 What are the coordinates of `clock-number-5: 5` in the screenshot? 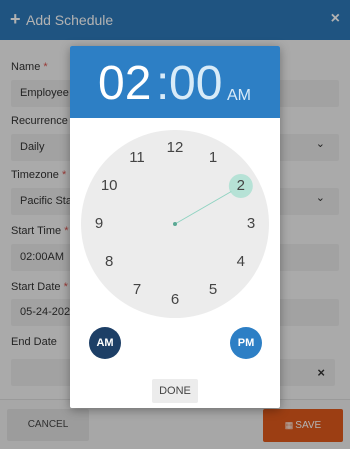 It's located at (213, 290).